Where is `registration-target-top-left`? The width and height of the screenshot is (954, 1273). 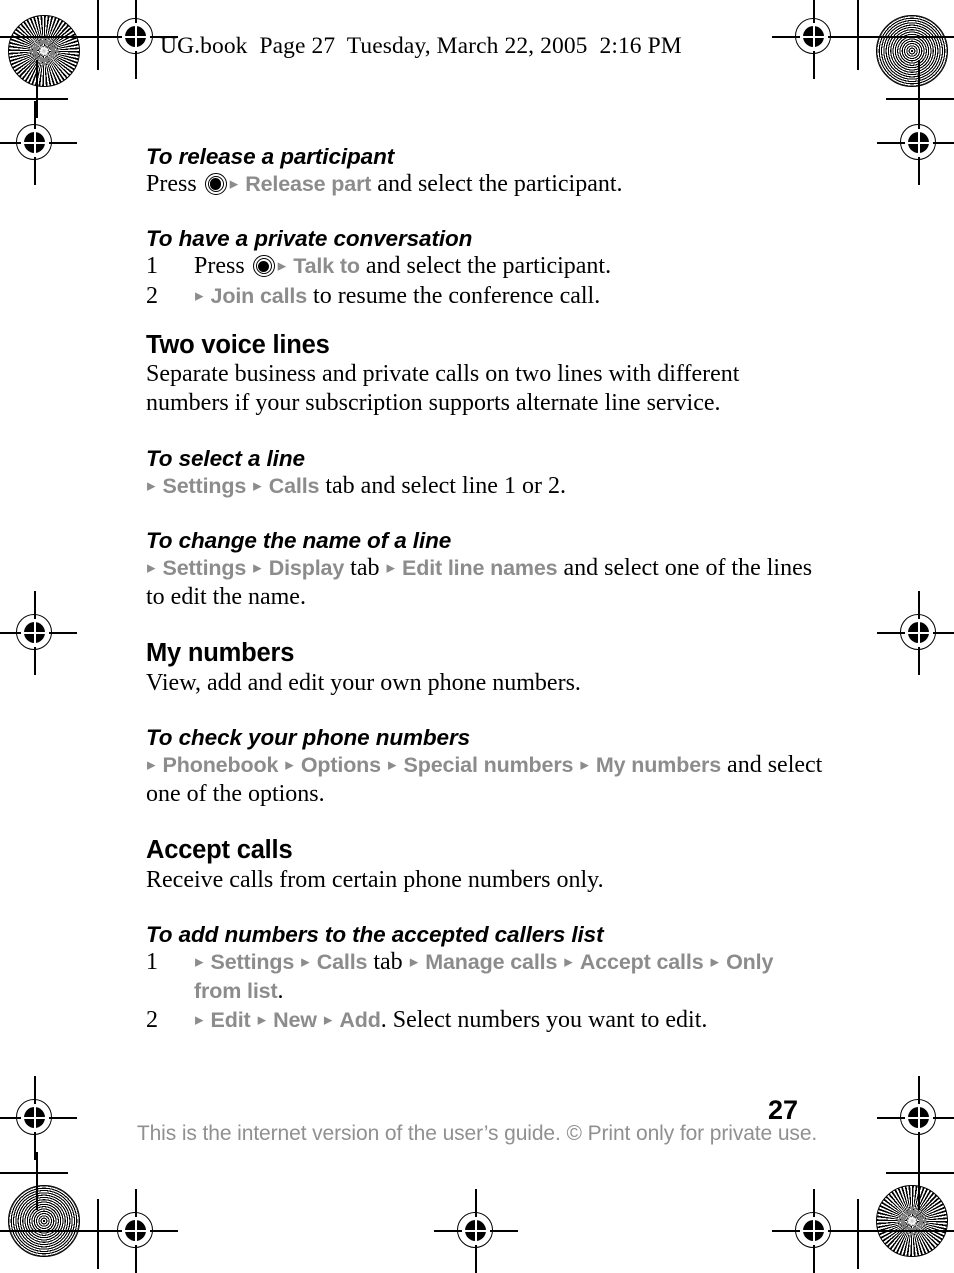
registration-target-top-left is located at coordinates (136, 39).